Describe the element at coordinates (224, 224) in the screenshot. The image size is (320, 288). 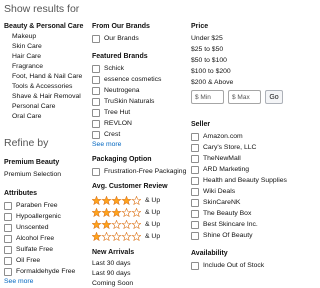
I see `seller-best-skincare: Best Skincare Inc.` at that location.